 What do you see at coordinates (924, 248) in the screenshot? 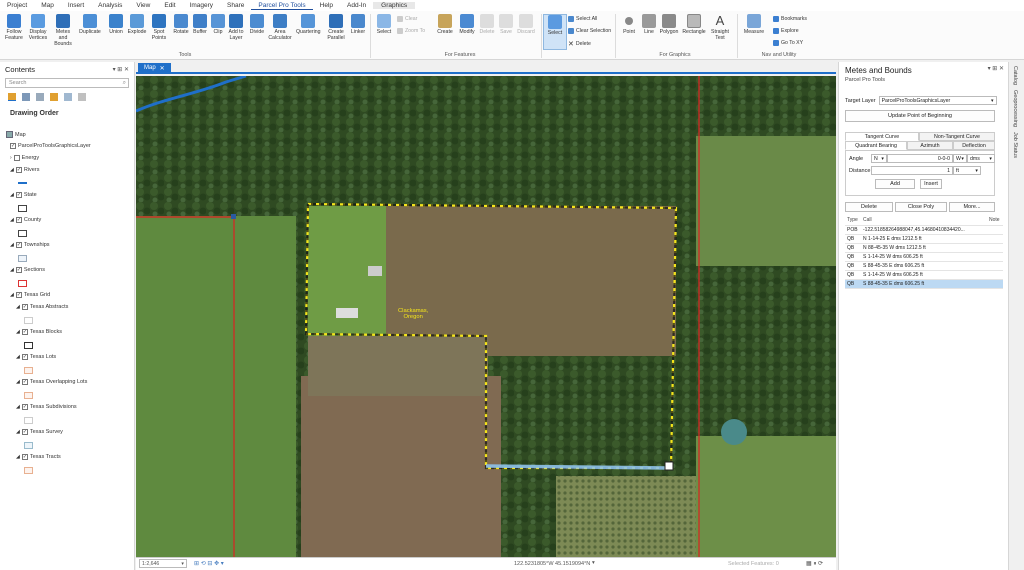
I see `table-row: QB N 88-45-35 W dms 1212.5 ft` at bounding box center [924, 248].